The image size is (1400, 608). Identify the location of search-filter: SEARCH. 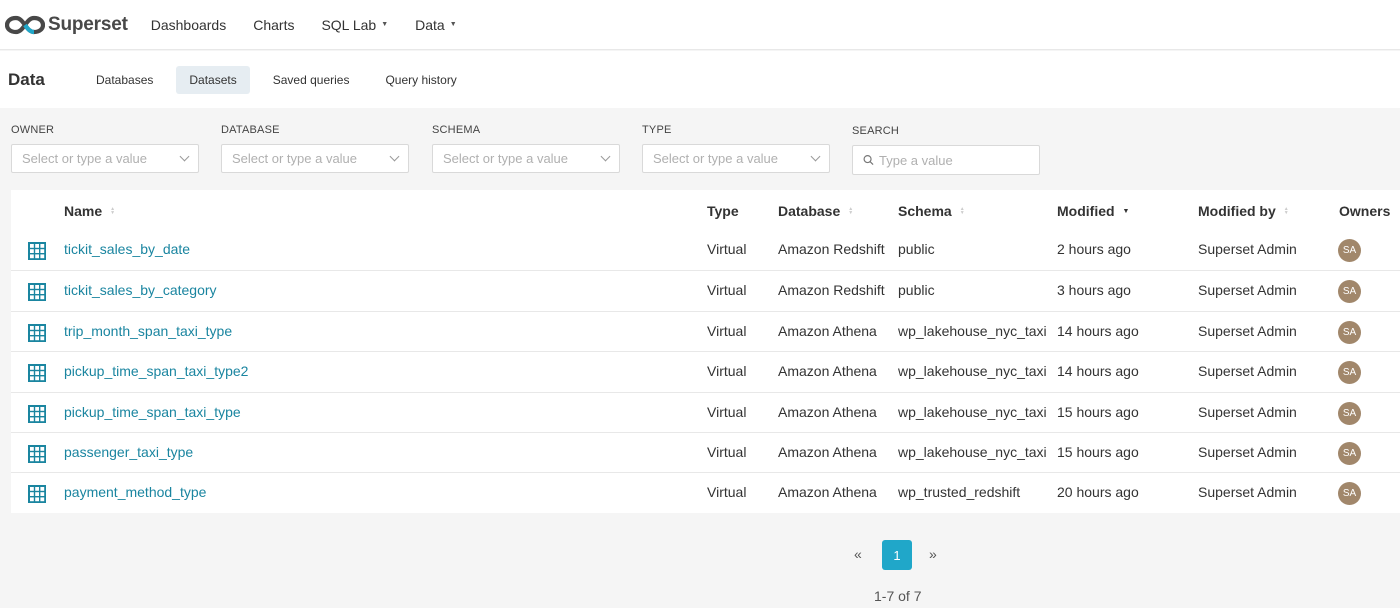
(946, 150).